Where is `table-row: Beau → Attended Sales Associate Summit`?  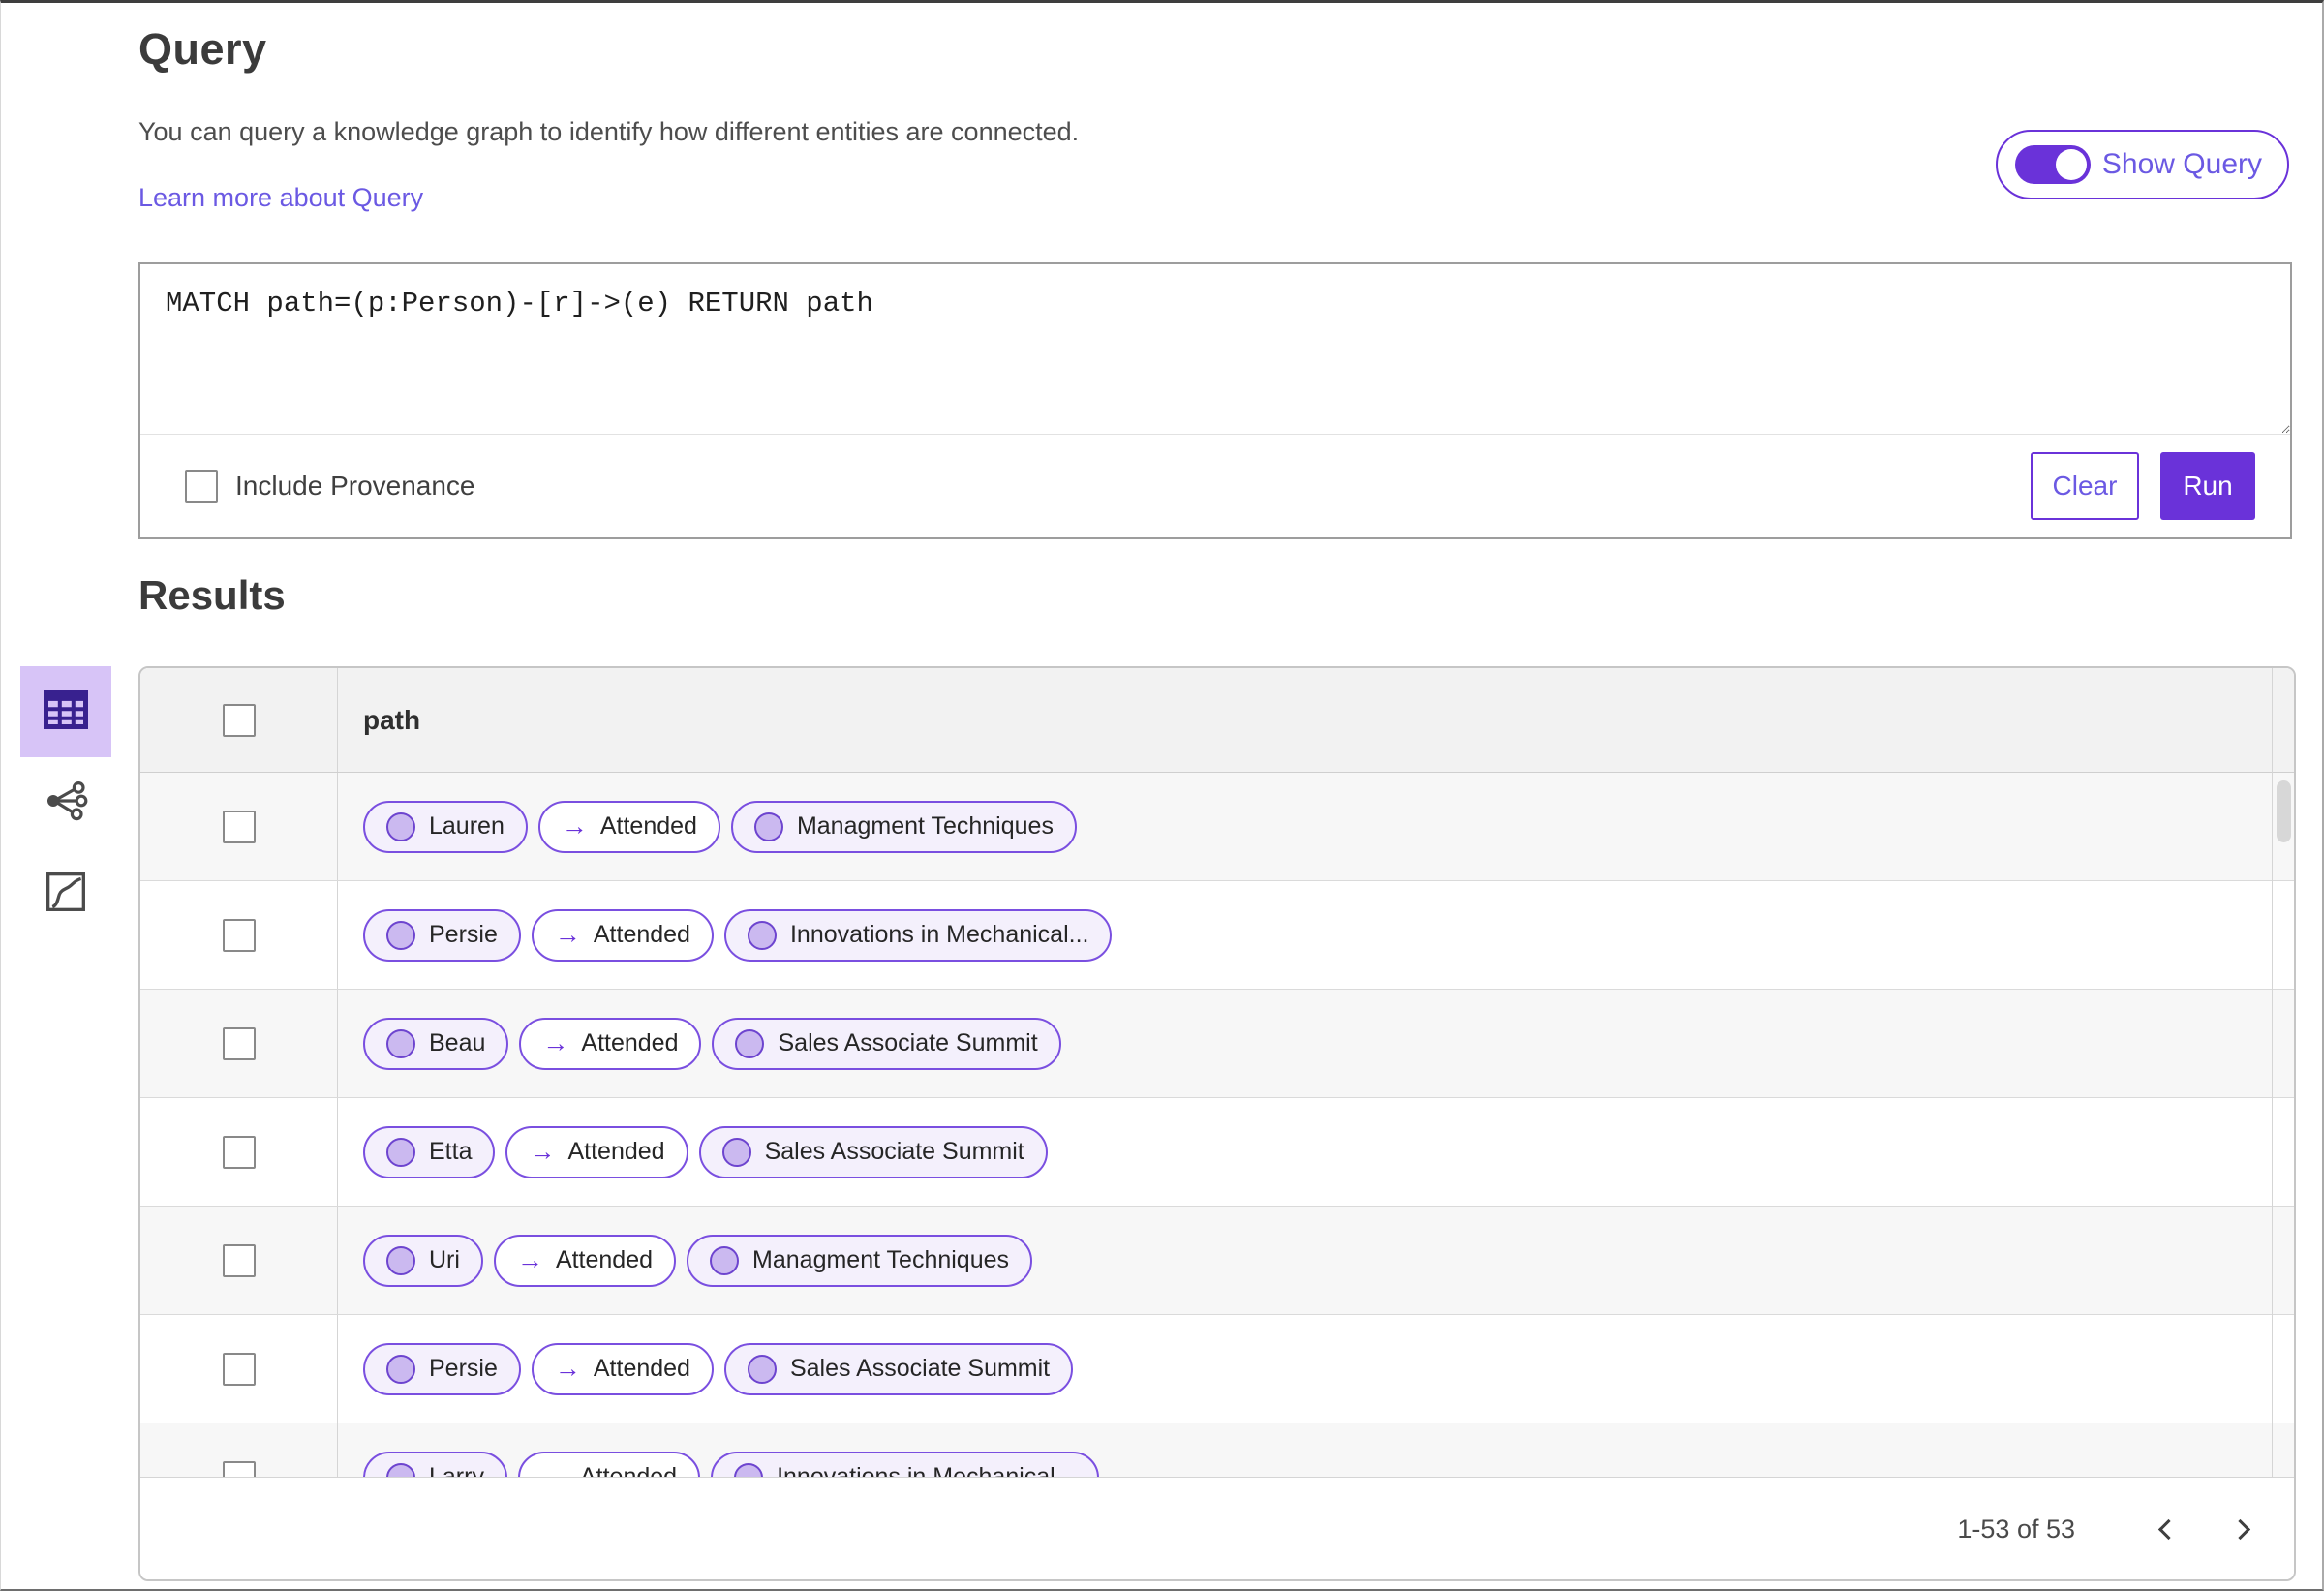 table-row: Beau → Attended Sales Associate Summit is located at coordinates (1217, 1044).